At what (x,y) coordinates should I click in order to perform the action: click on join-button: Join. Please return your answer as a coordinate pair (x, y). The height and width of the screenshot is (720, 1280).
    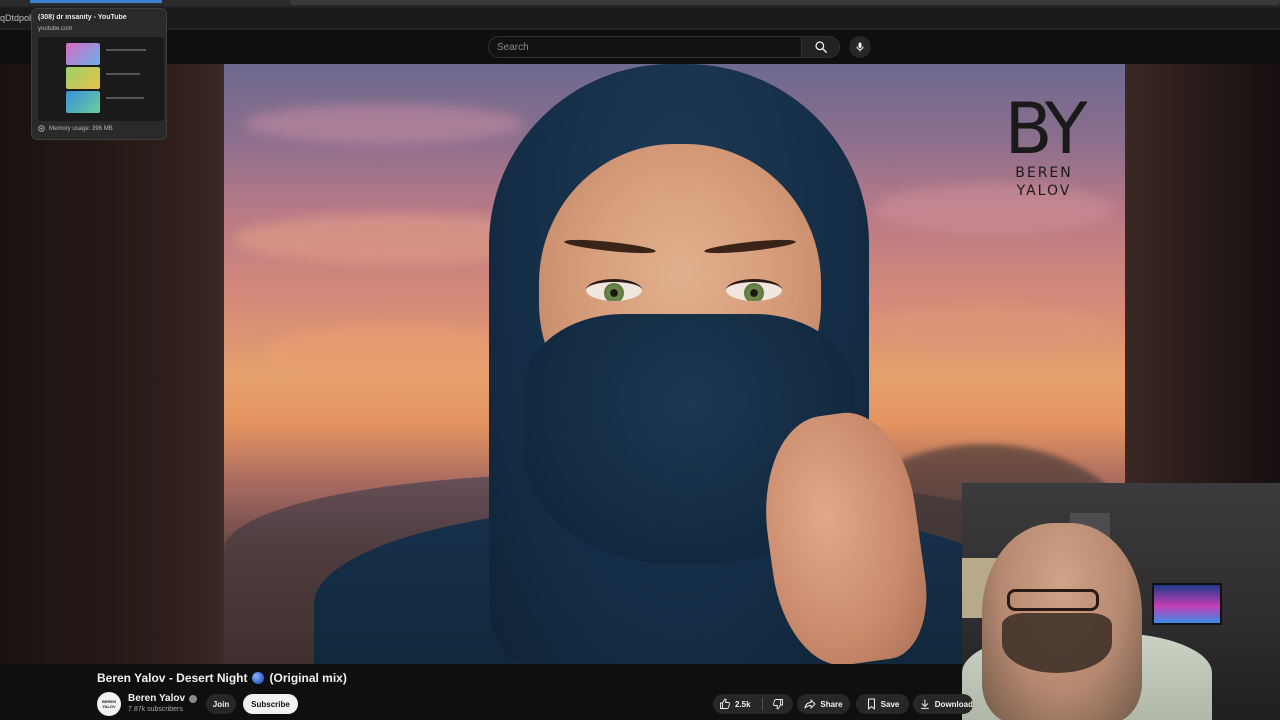
    Looking at the image, I should click on (221, 704).